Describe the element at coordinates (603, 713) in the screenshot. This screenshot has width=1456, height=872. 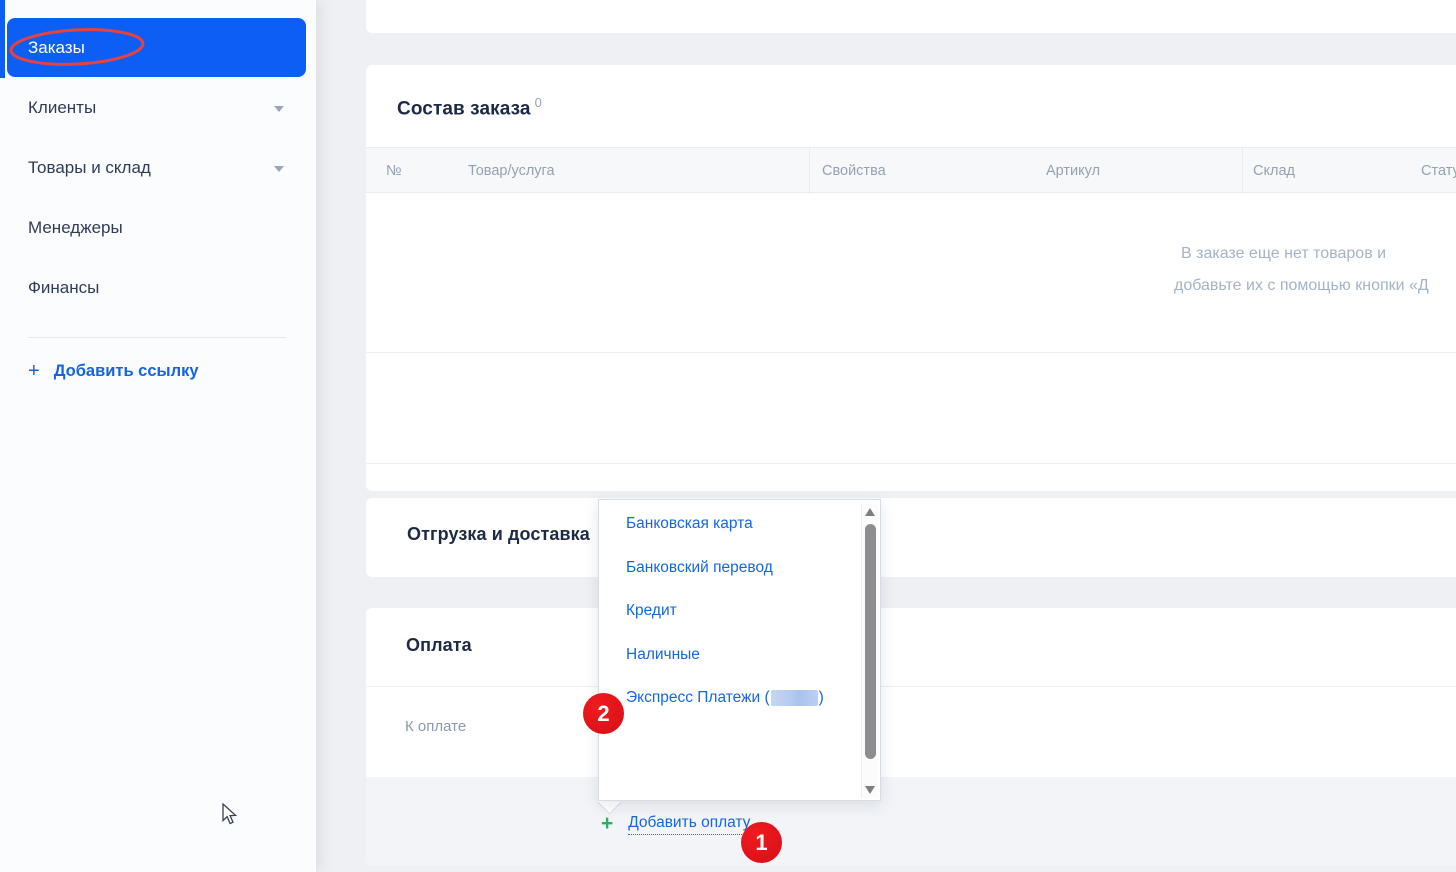
I see `annotation-badge-2: 2` at that location.